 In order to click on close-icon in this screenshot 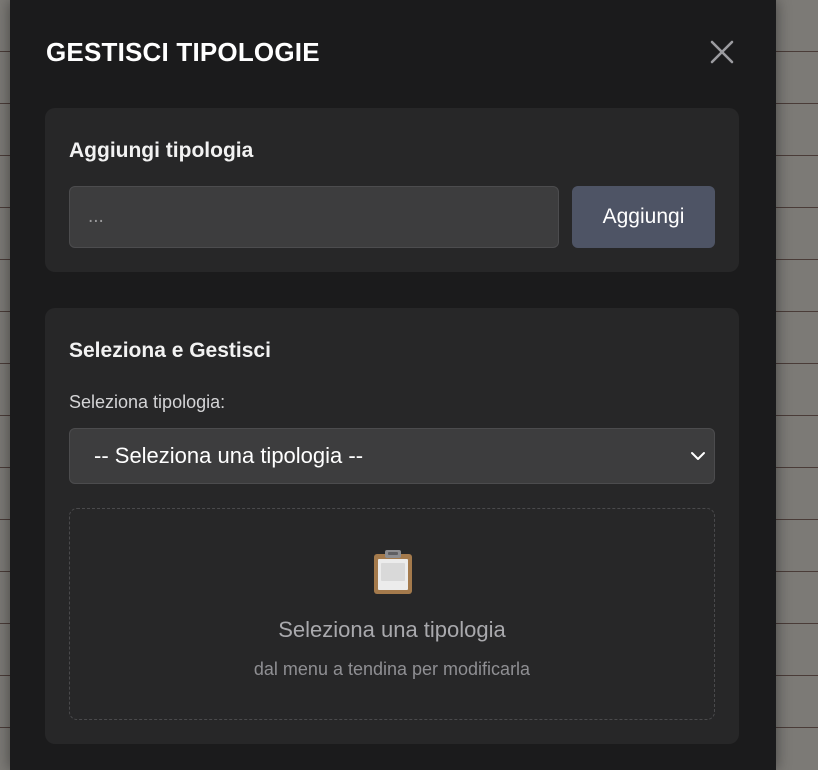, I will do `click(722, 52)`.